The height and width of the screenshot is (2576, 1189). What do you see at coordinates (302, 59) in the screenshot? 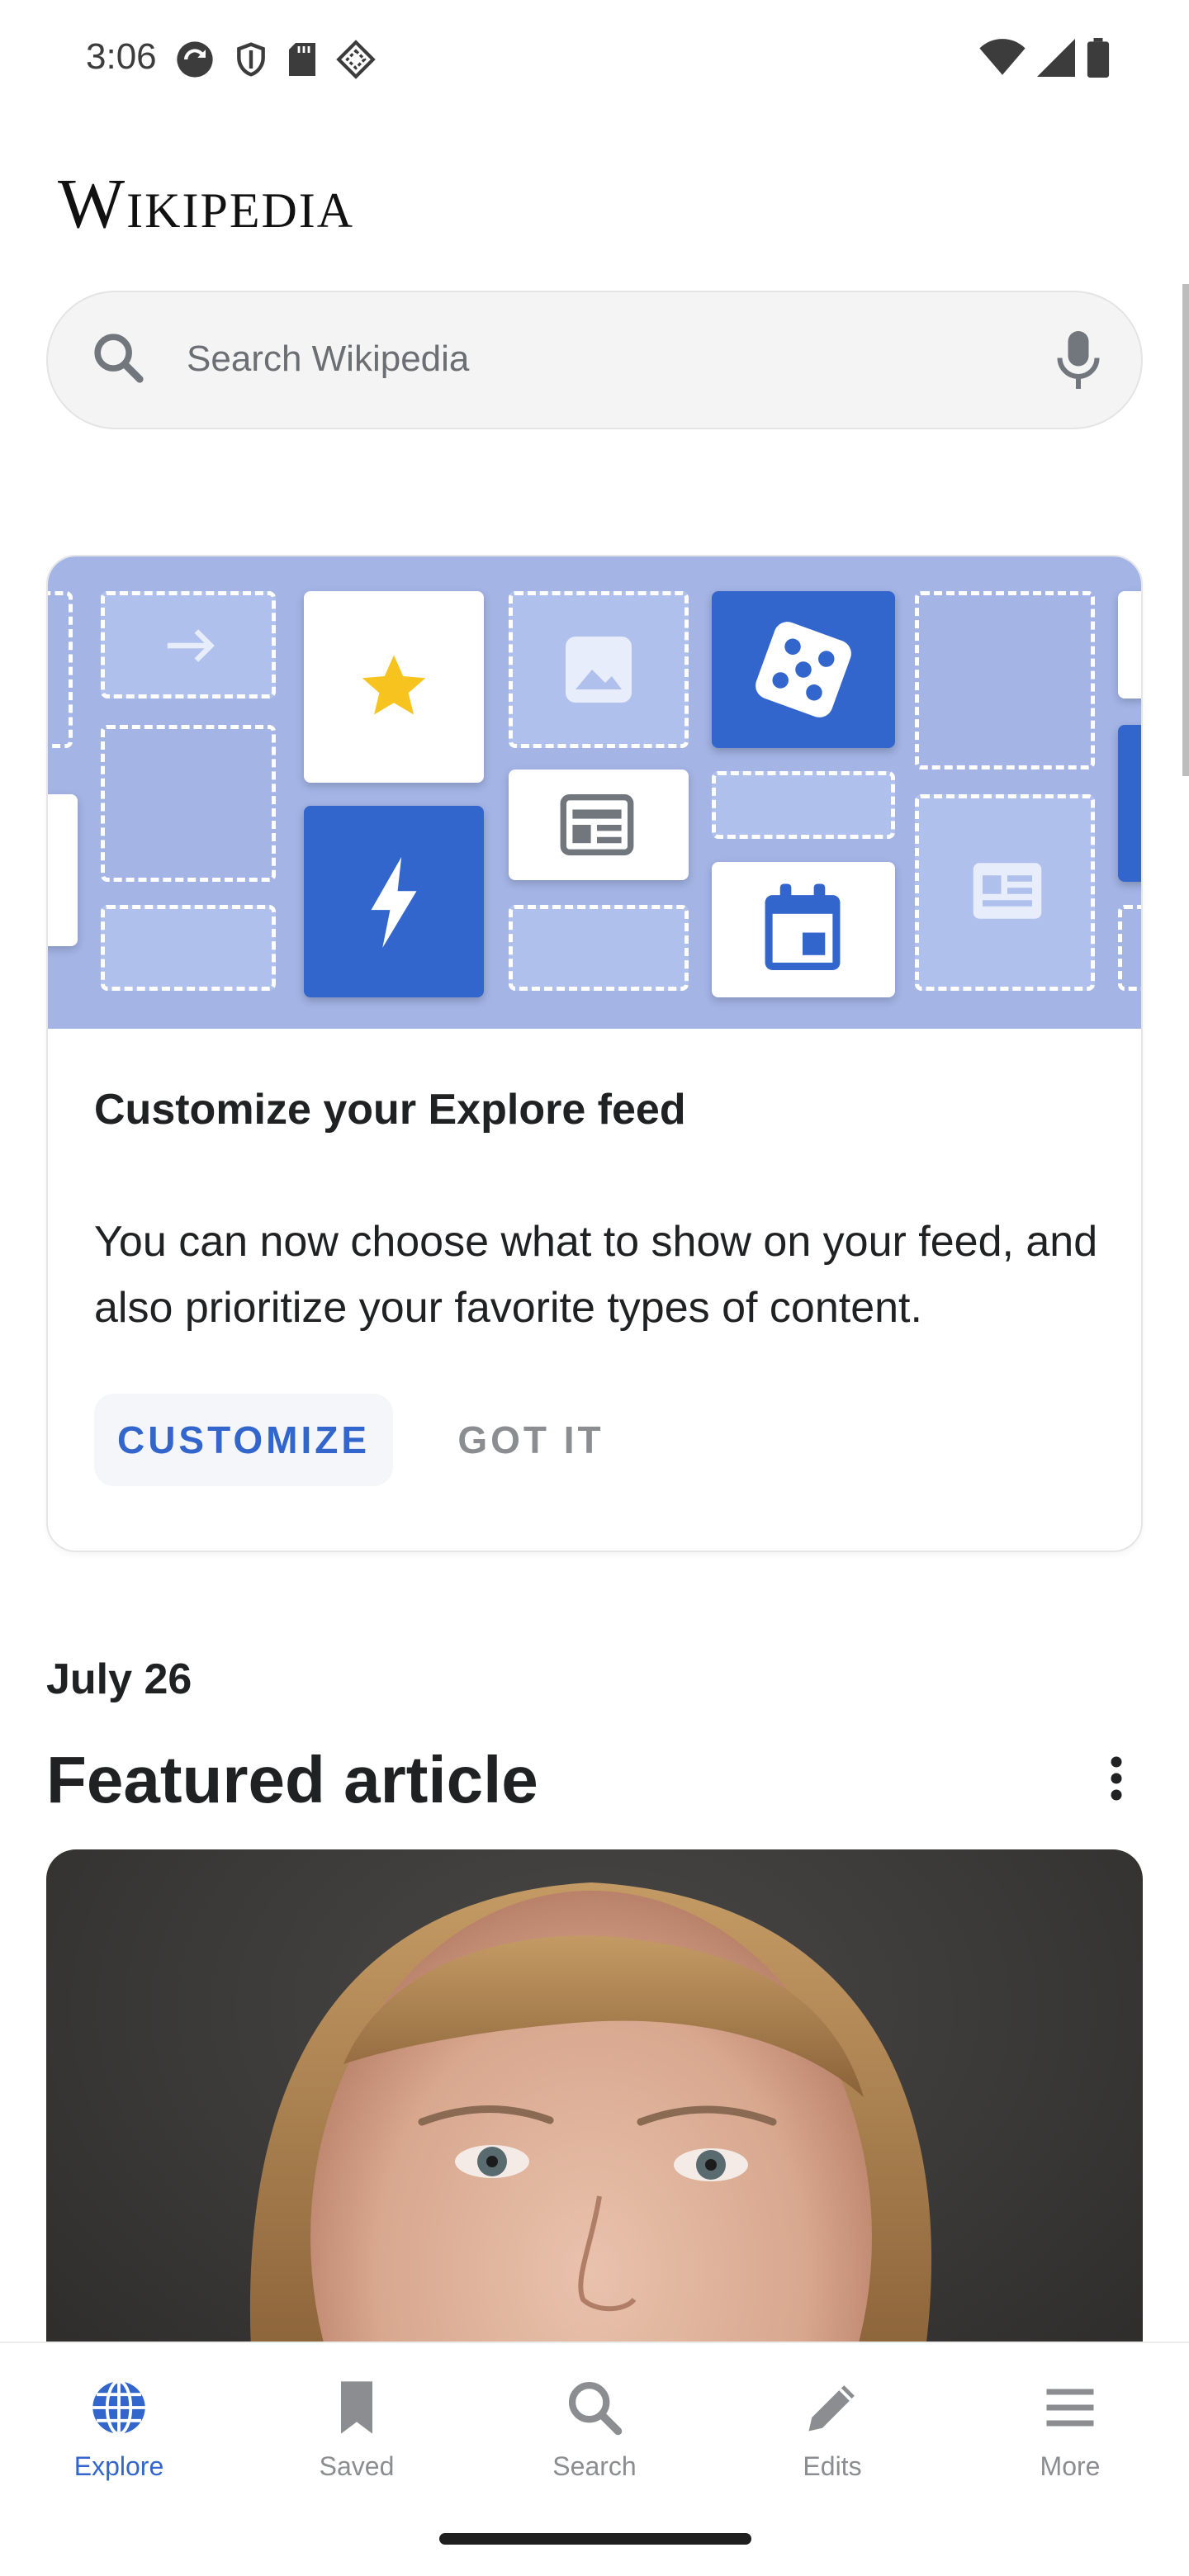
I see `sd-card-icon` at bounding box center [302, 59].